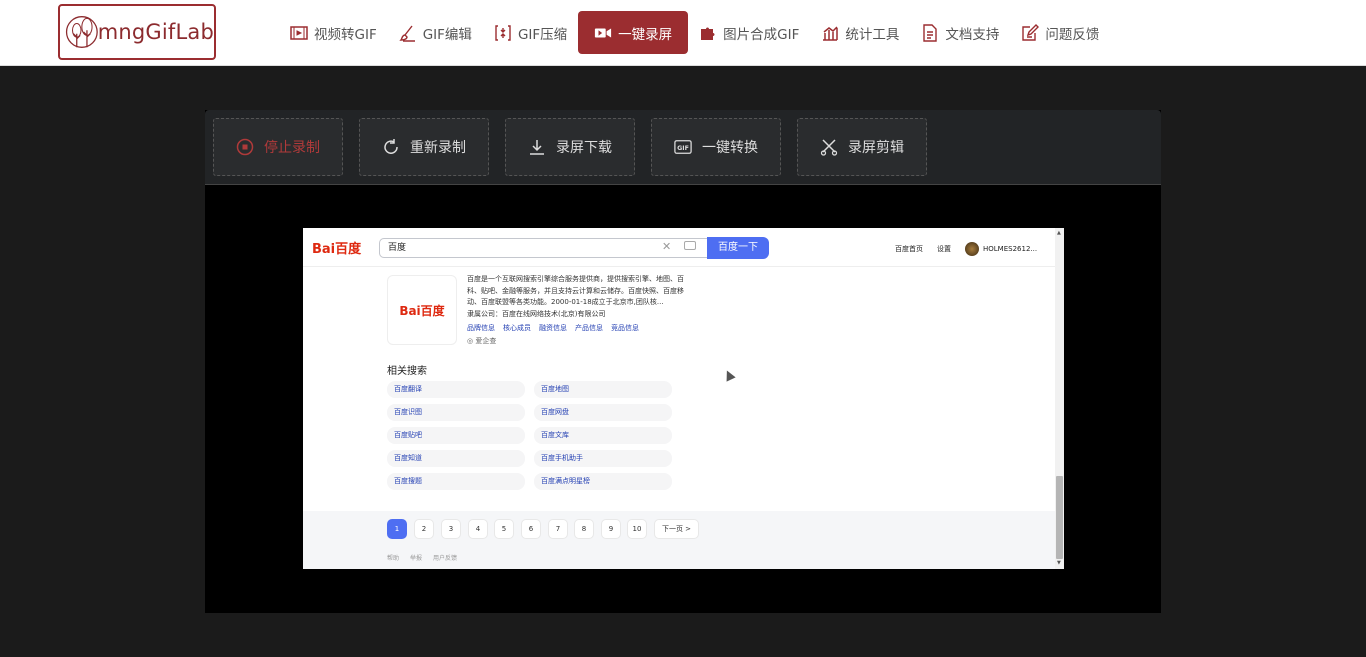 Image resolution: width=1366 pixels, height=657 pixels. Describe the element at coordinates (1072, 34) in the screenshot. I see `nav-label: 问题反馈` at that location.